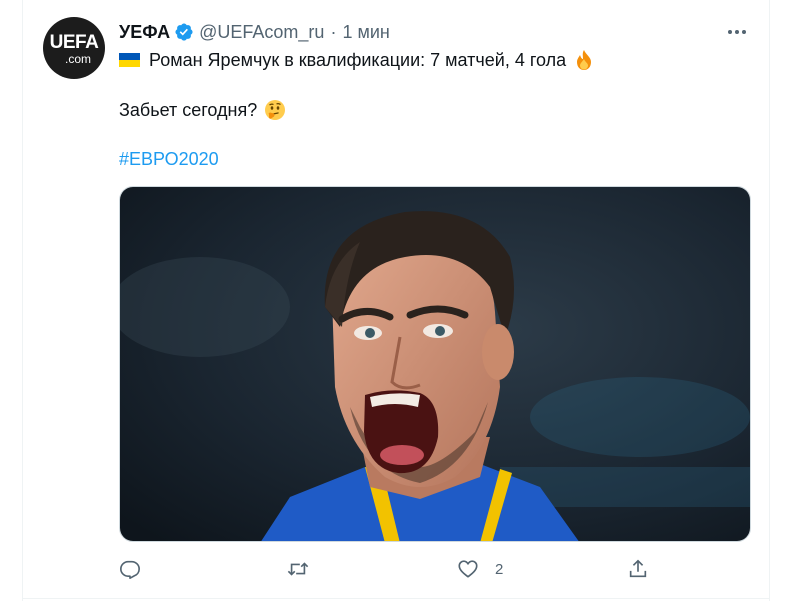 The height and width of the screenshot is (601, 786). I want to click on fire-emoji-icon, so click(584, 60).